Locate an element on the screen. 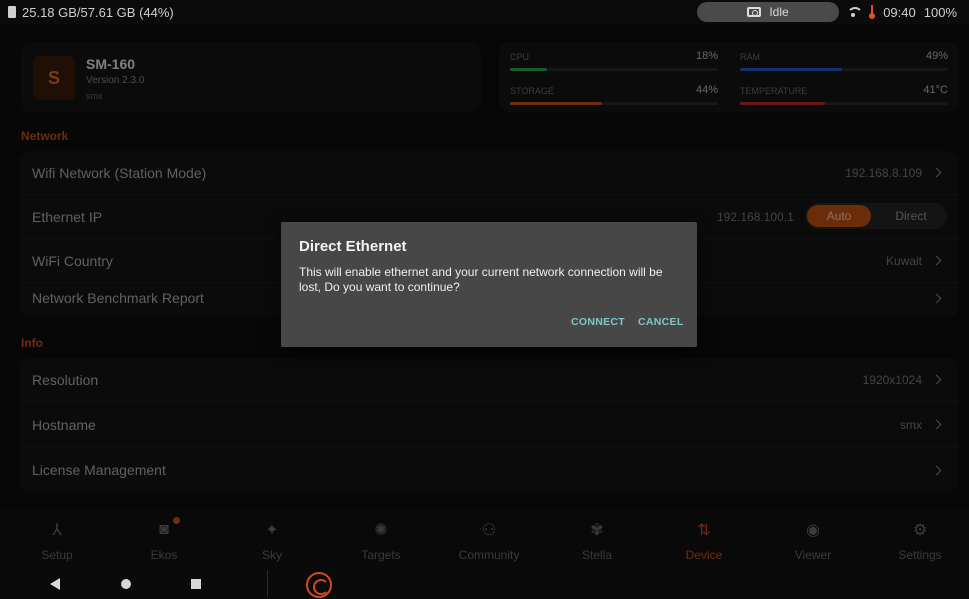 The image size is (969, 599). home-icon is located at coordinates (126, 584).